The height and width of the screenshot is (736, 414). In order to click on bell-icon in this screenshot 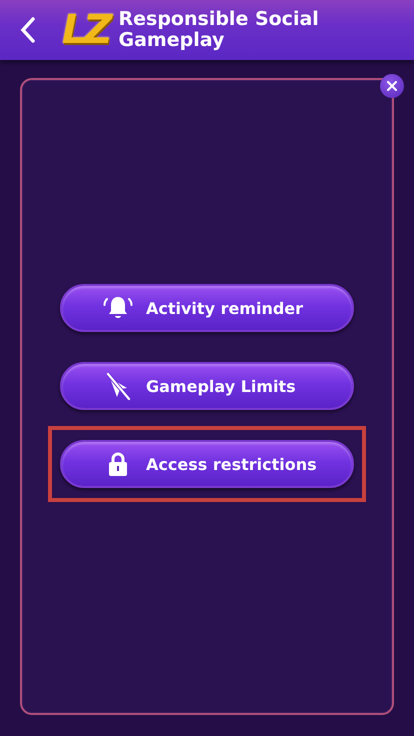, I will do `click(118, 308)`.